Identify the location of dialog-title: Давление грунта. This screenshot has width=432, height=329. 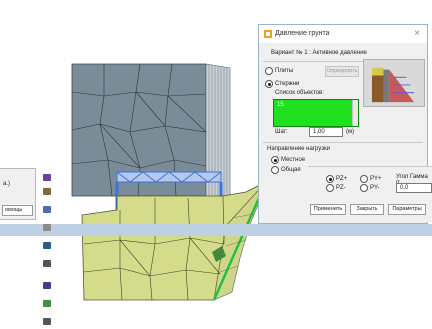
(302, 33).